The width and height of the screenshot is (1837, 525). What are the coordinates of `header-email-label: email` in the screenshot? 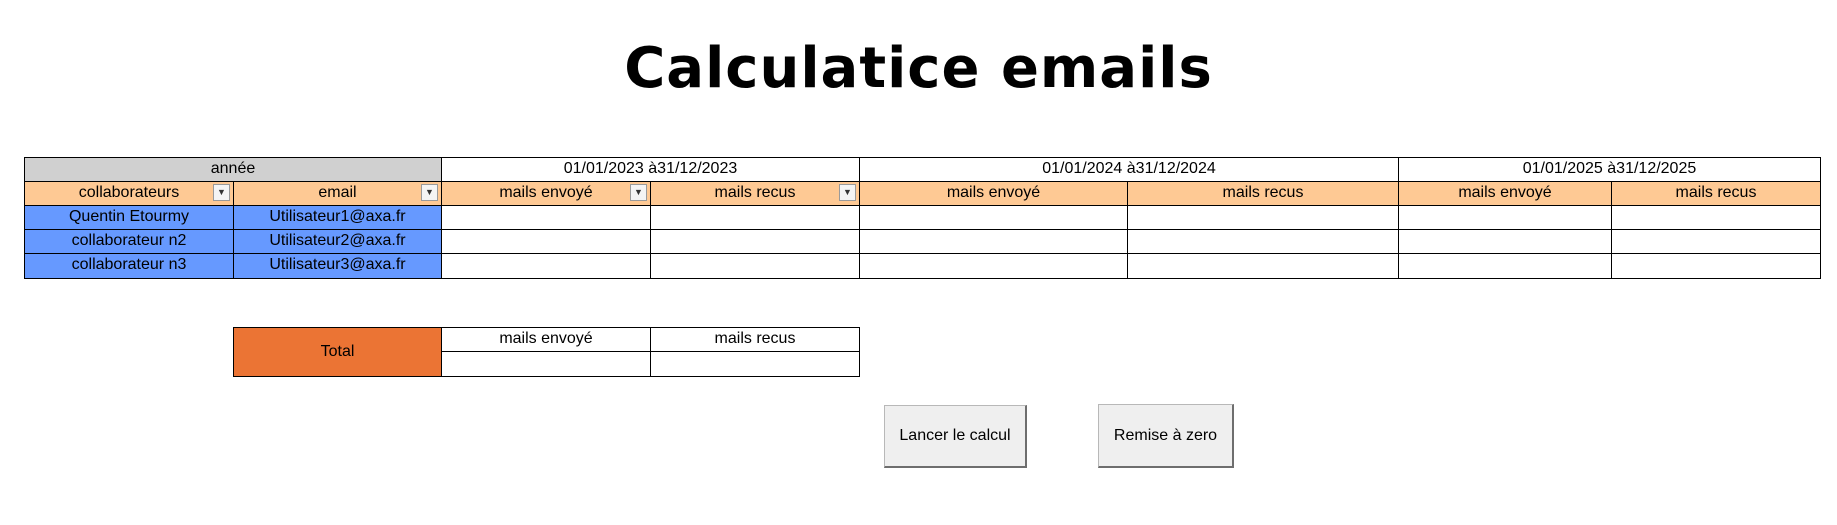 It's located at (337, 192).